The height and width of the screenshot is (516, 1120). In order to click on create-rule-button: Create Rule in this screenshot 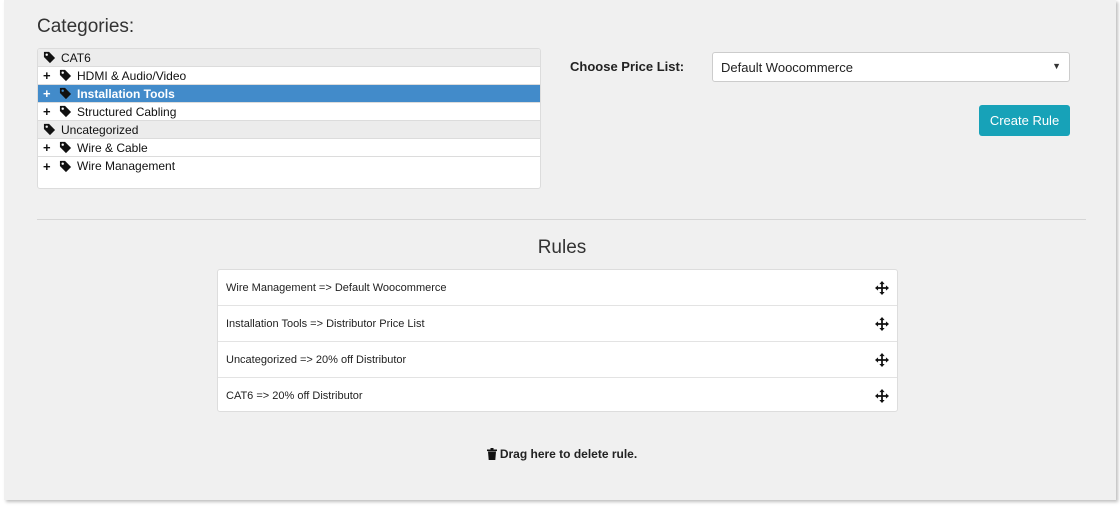, I will do `click(1024, 120)`.